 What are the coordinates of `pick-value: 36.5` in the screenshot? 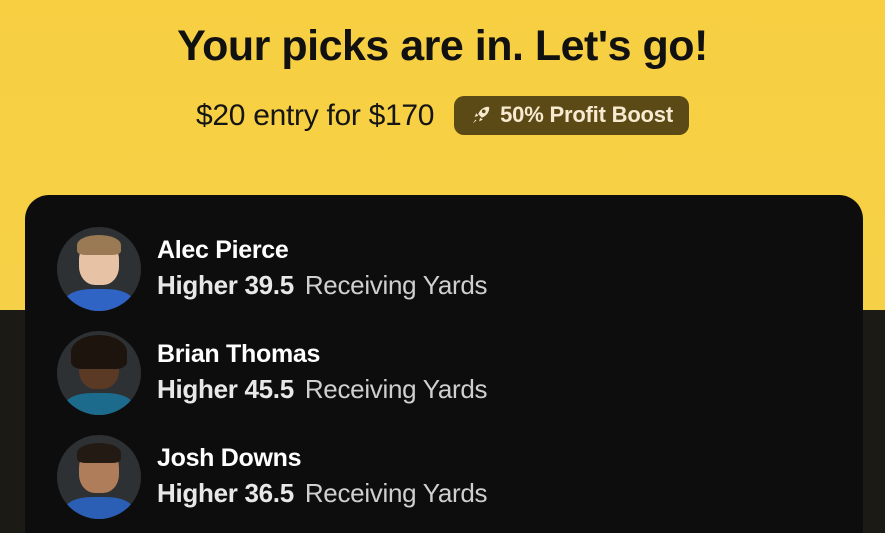 It's located at (269, 493).